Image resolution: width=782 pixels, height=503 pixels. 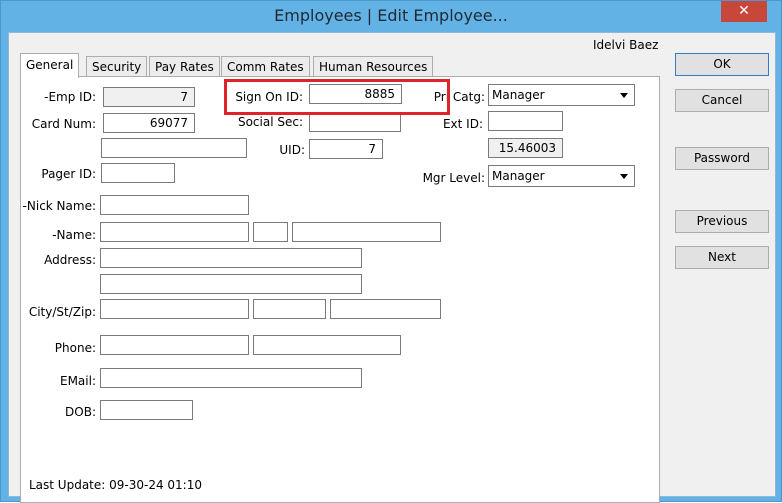 What do you see at coordinates (722, 64) in the screenshot?
I see `ok-button: OK` at bounding box center [722, 64].